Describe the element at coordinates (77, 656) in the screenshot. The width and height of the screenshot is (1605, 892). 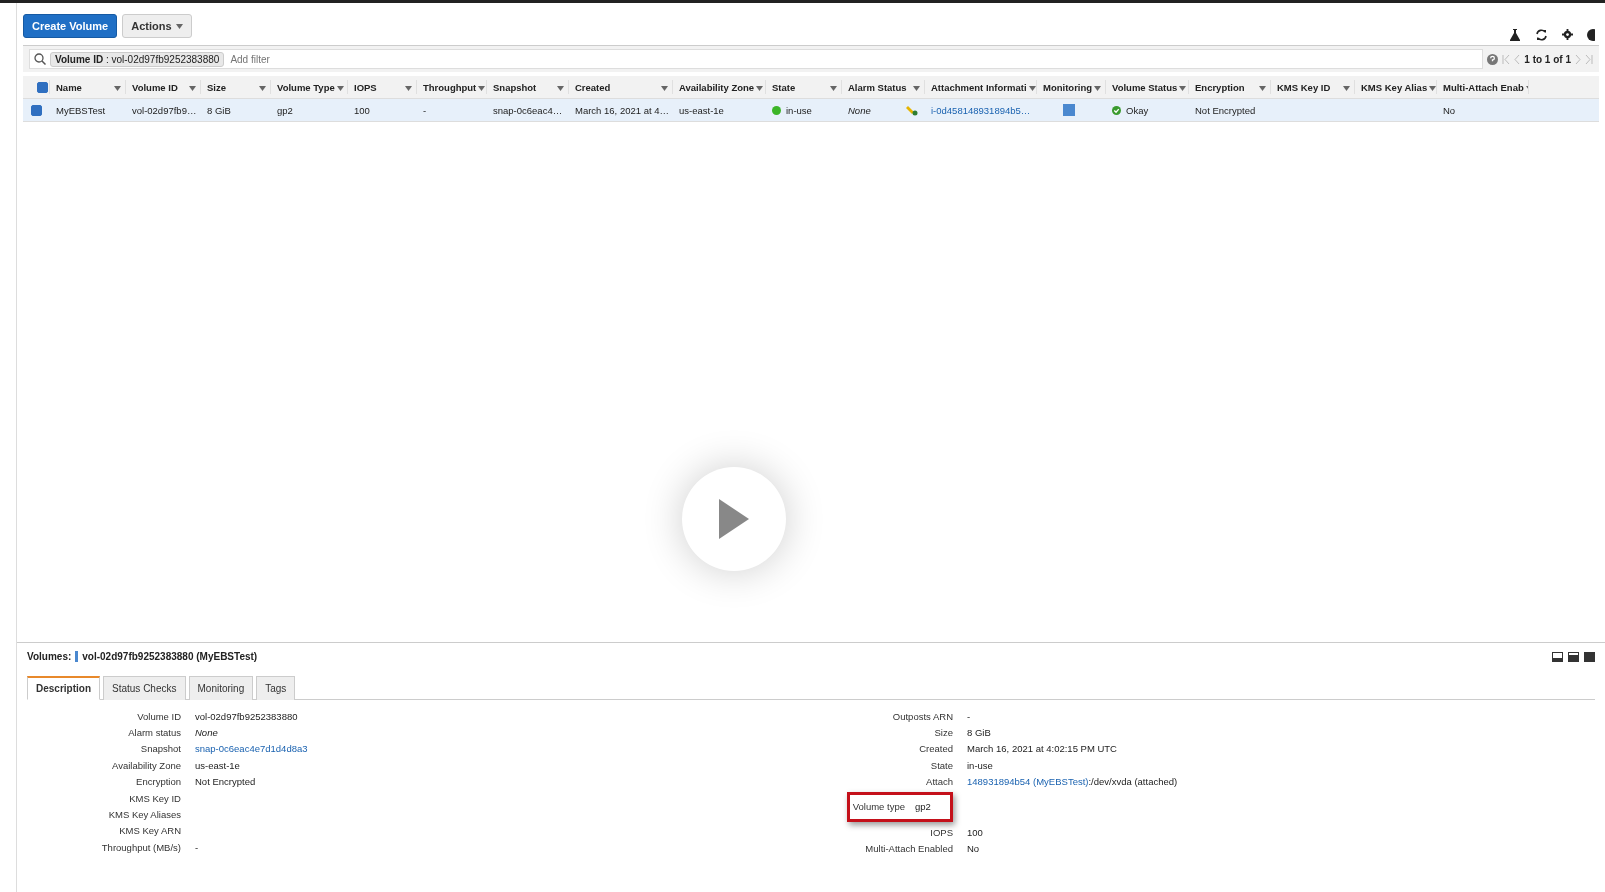
I see `volume-marker-icon` at that location.